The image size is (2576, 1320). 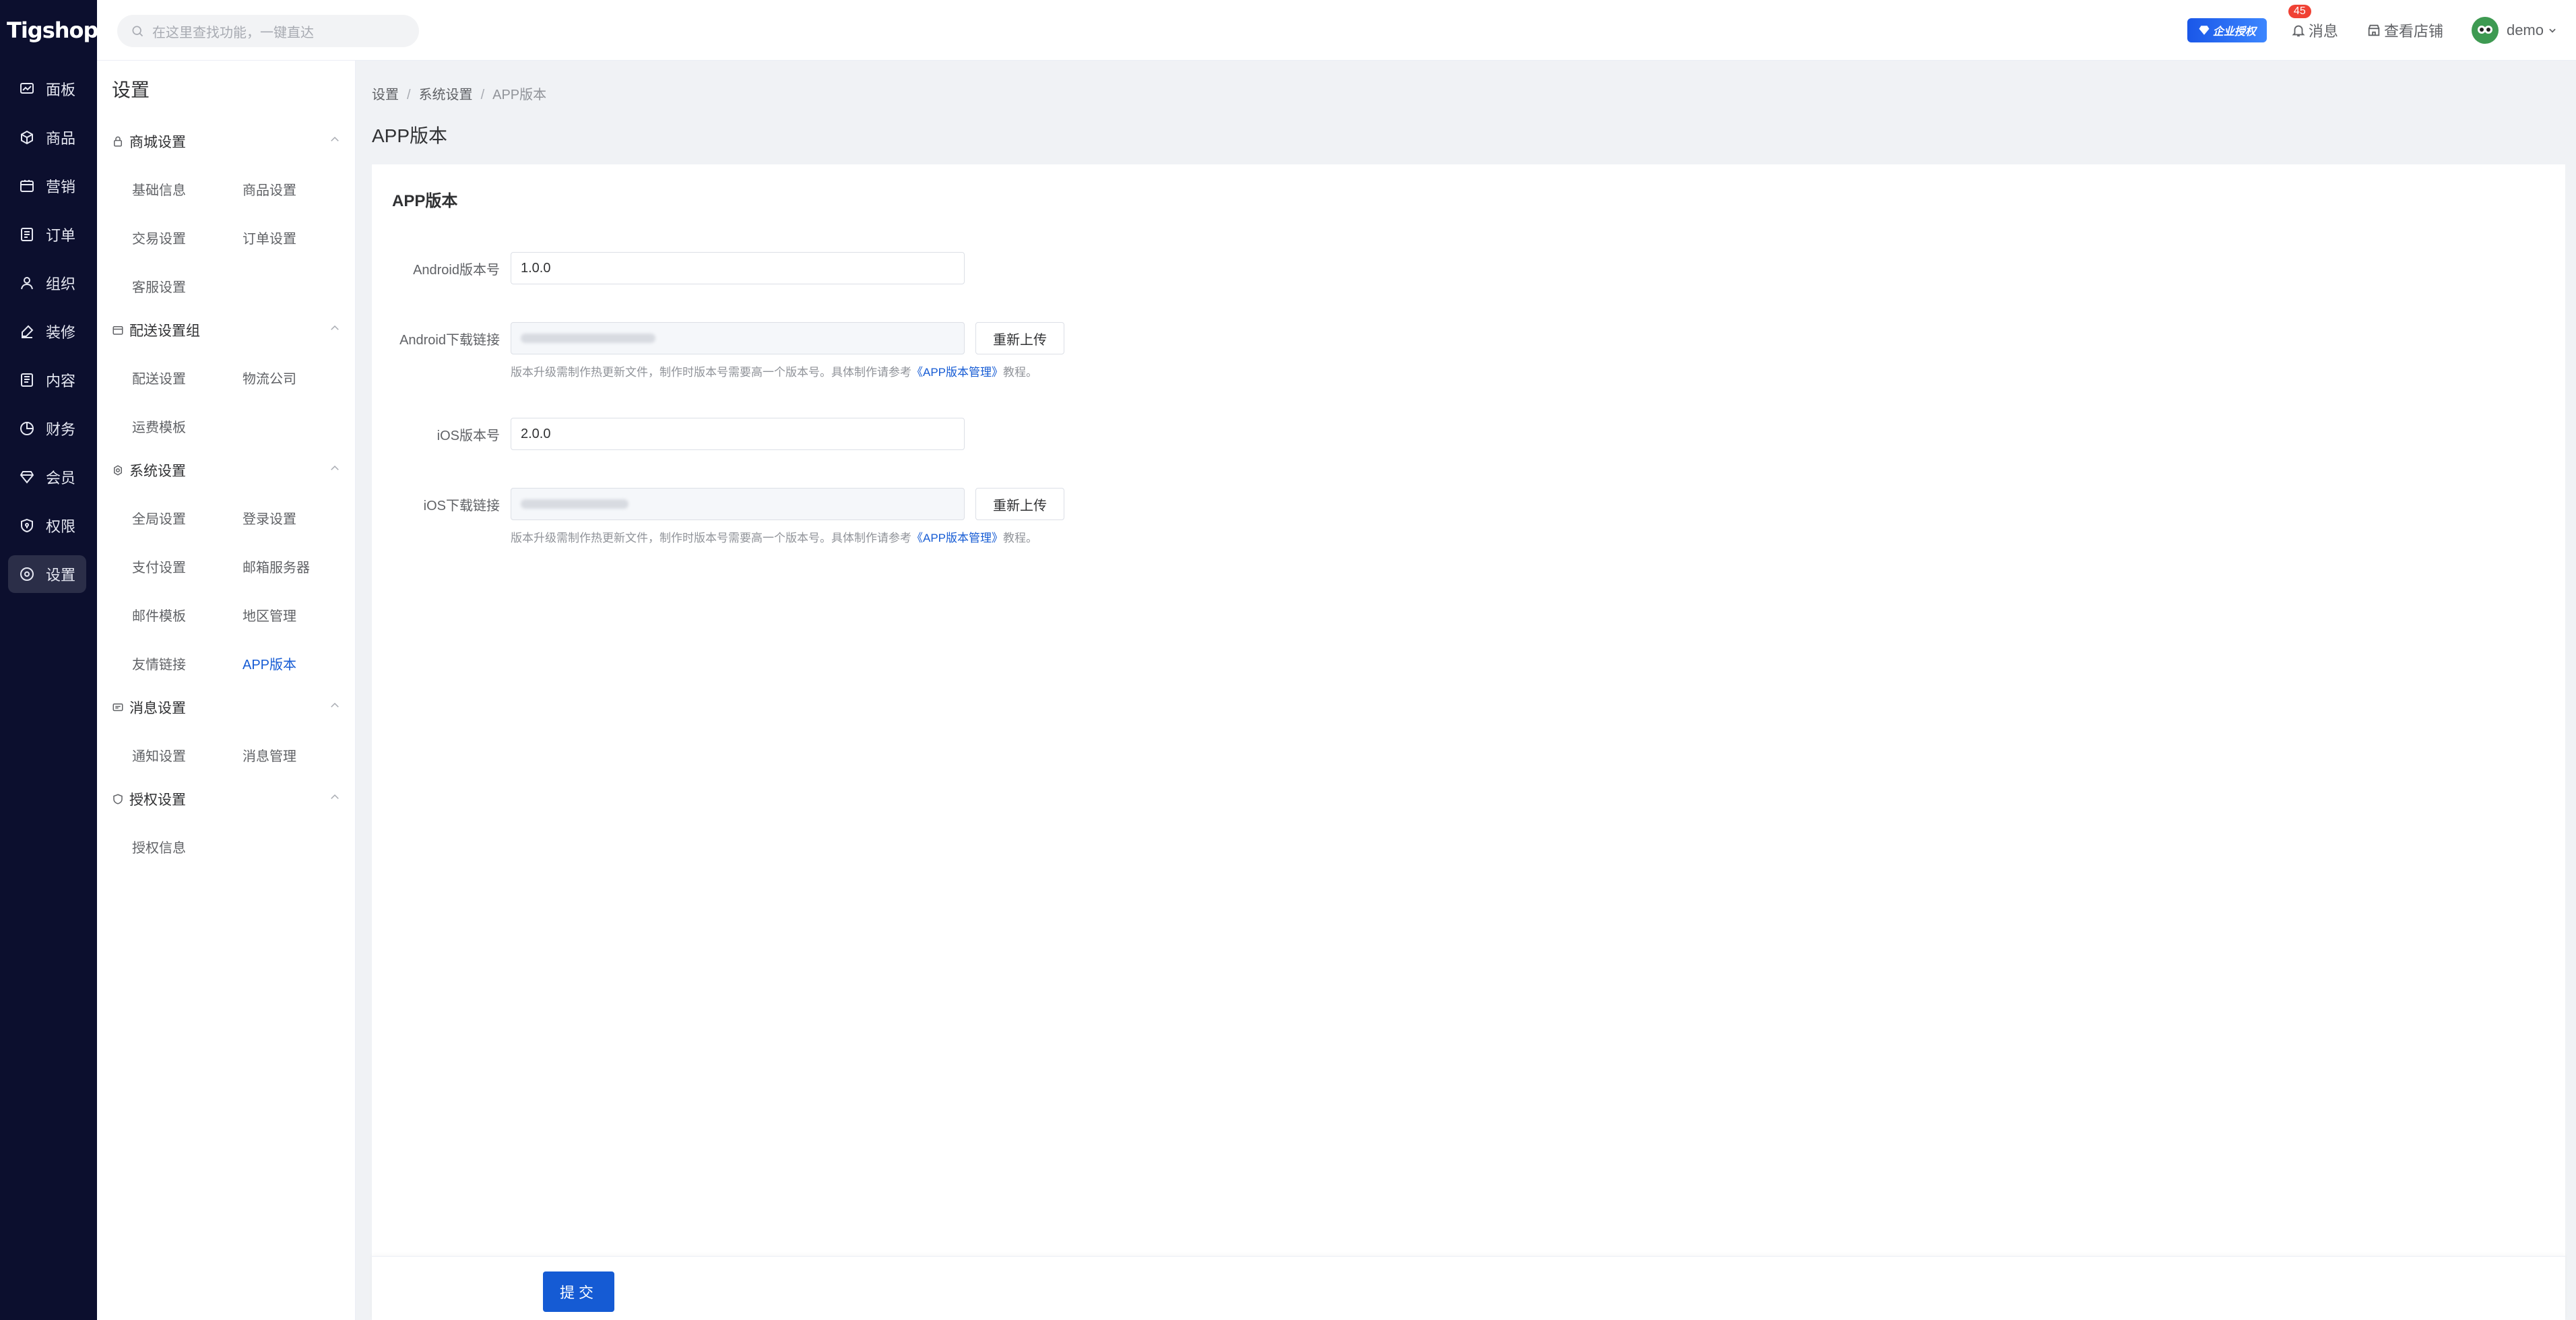 What do you see at coordinates (27, 137) in the screenshot?
I see `product-icon` at bounding box center [27, 137].